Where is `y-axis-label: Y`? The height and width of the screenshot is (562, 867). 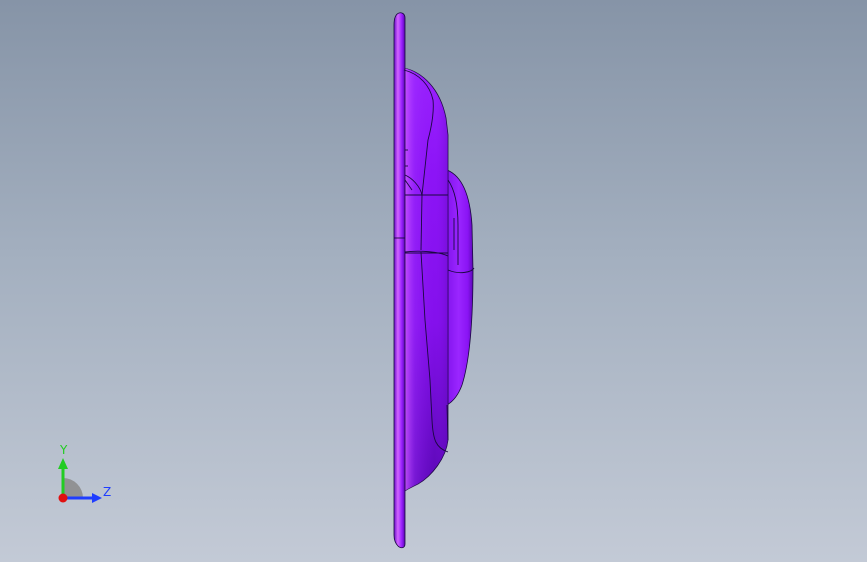 y-axis-label: Y is located at coordinates (64, 450).